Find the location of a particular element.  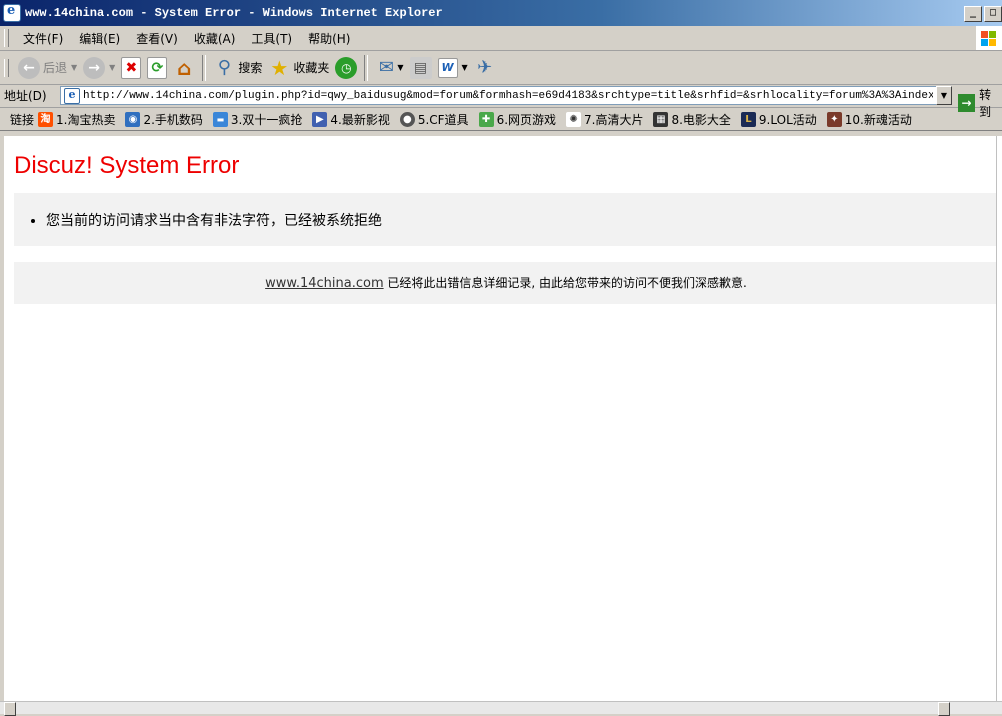

messenger-button: ✈ is located at coordinates (485, 68).